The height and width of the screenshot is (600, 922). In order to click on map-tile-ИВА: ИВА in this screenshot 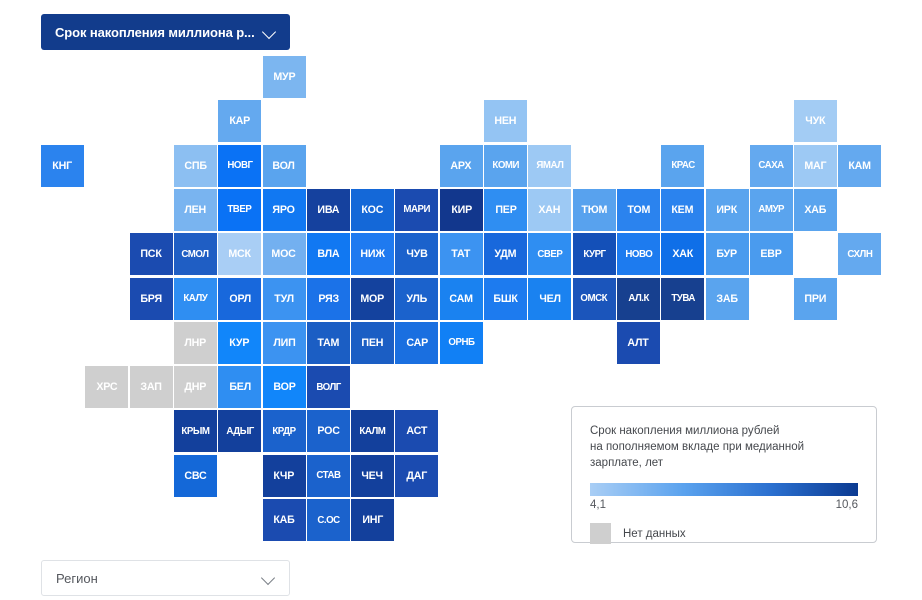, I will do `click(328, 209)`.